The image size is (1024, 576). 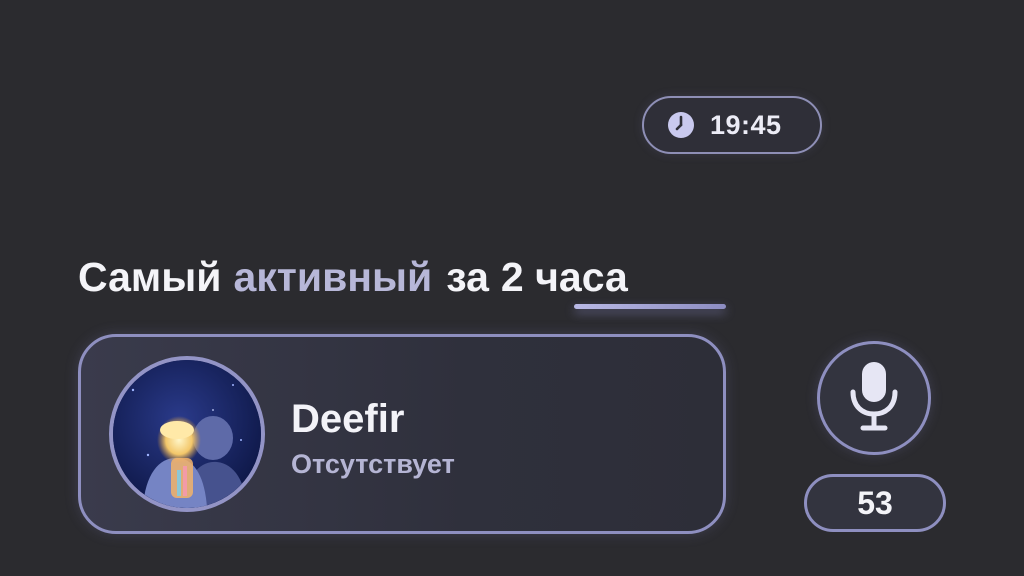 I want to click on headline: Самый активный за 2 часа, so click(x=353, y=280).